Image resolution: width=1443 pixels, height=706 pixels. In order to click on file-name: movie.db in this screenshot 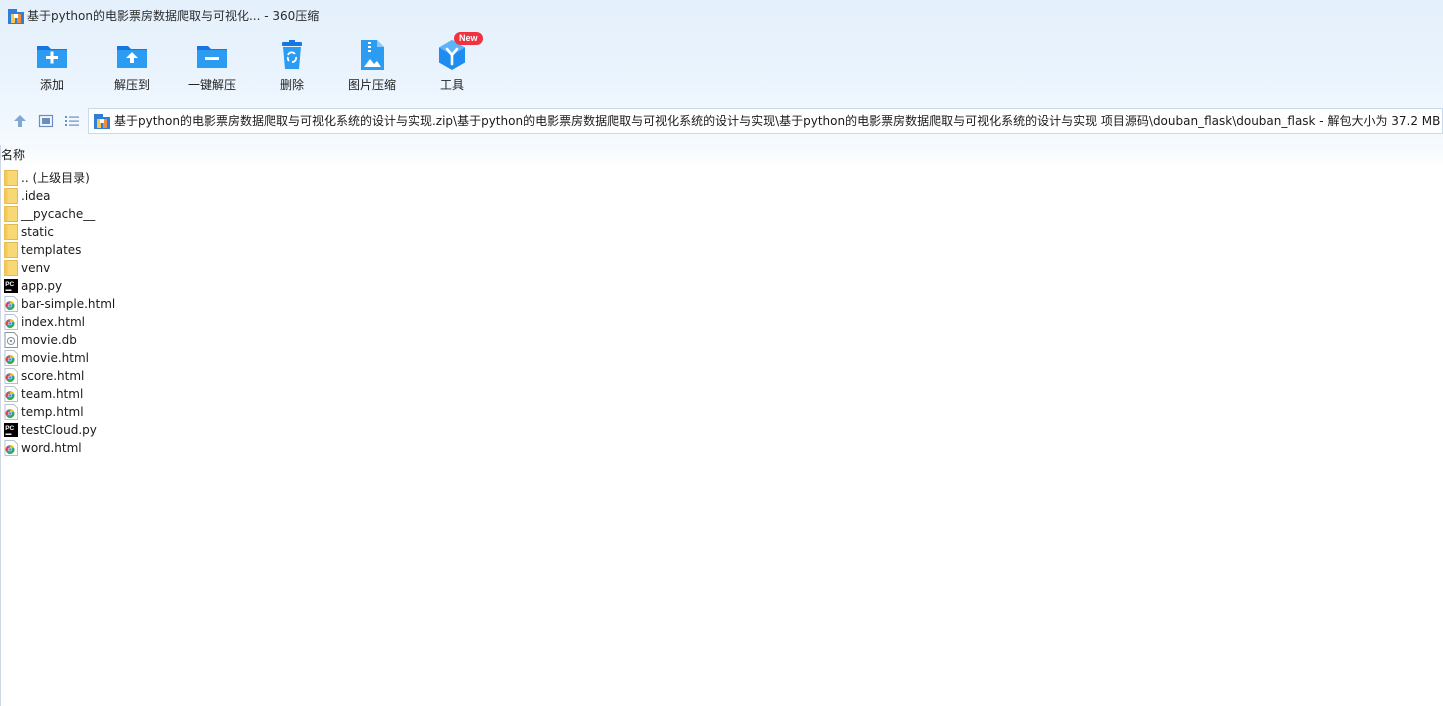, I will do `click(49, 340)`.